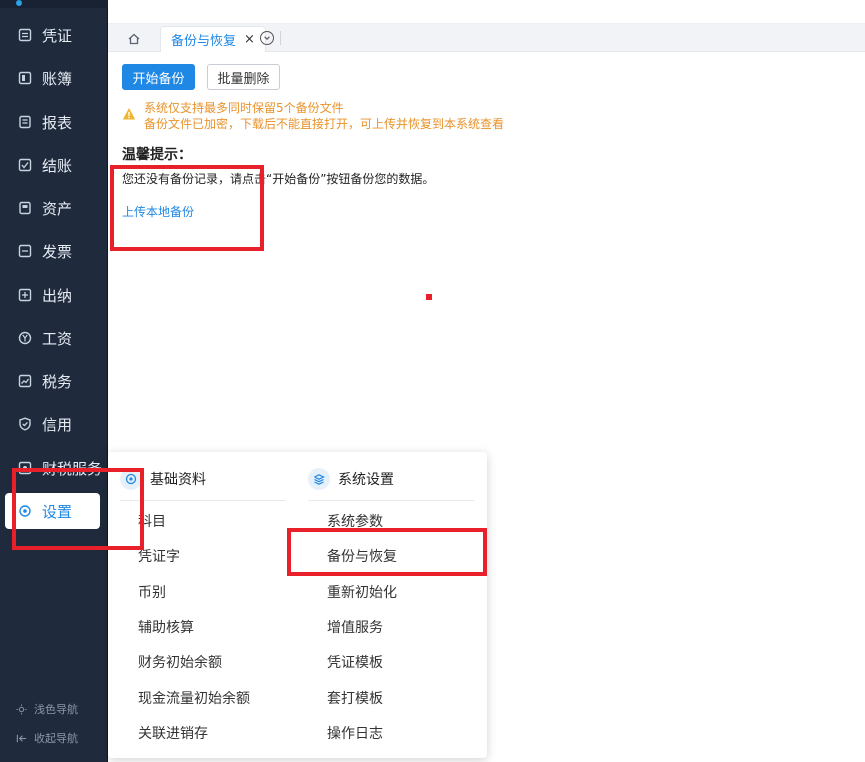  I want to click on closing-icon, so click(25, 165).